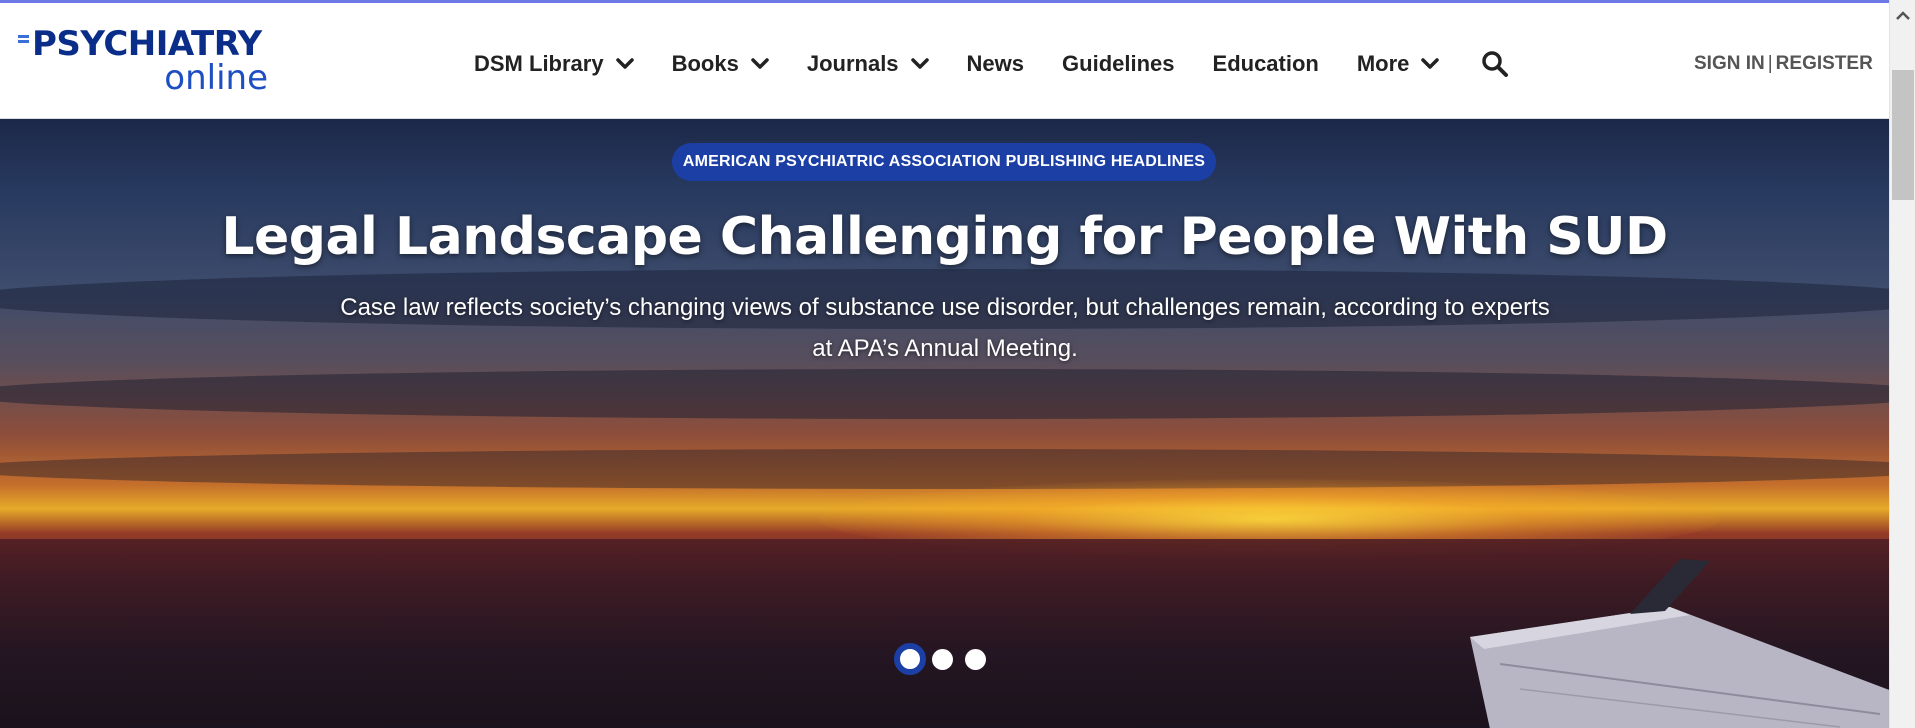 This screenshot has width=1915, height=728. What do you see at coordinates (1903, 135) in the screenshot?
I see `scroll-thumb` at bounding box center [1903, 135].